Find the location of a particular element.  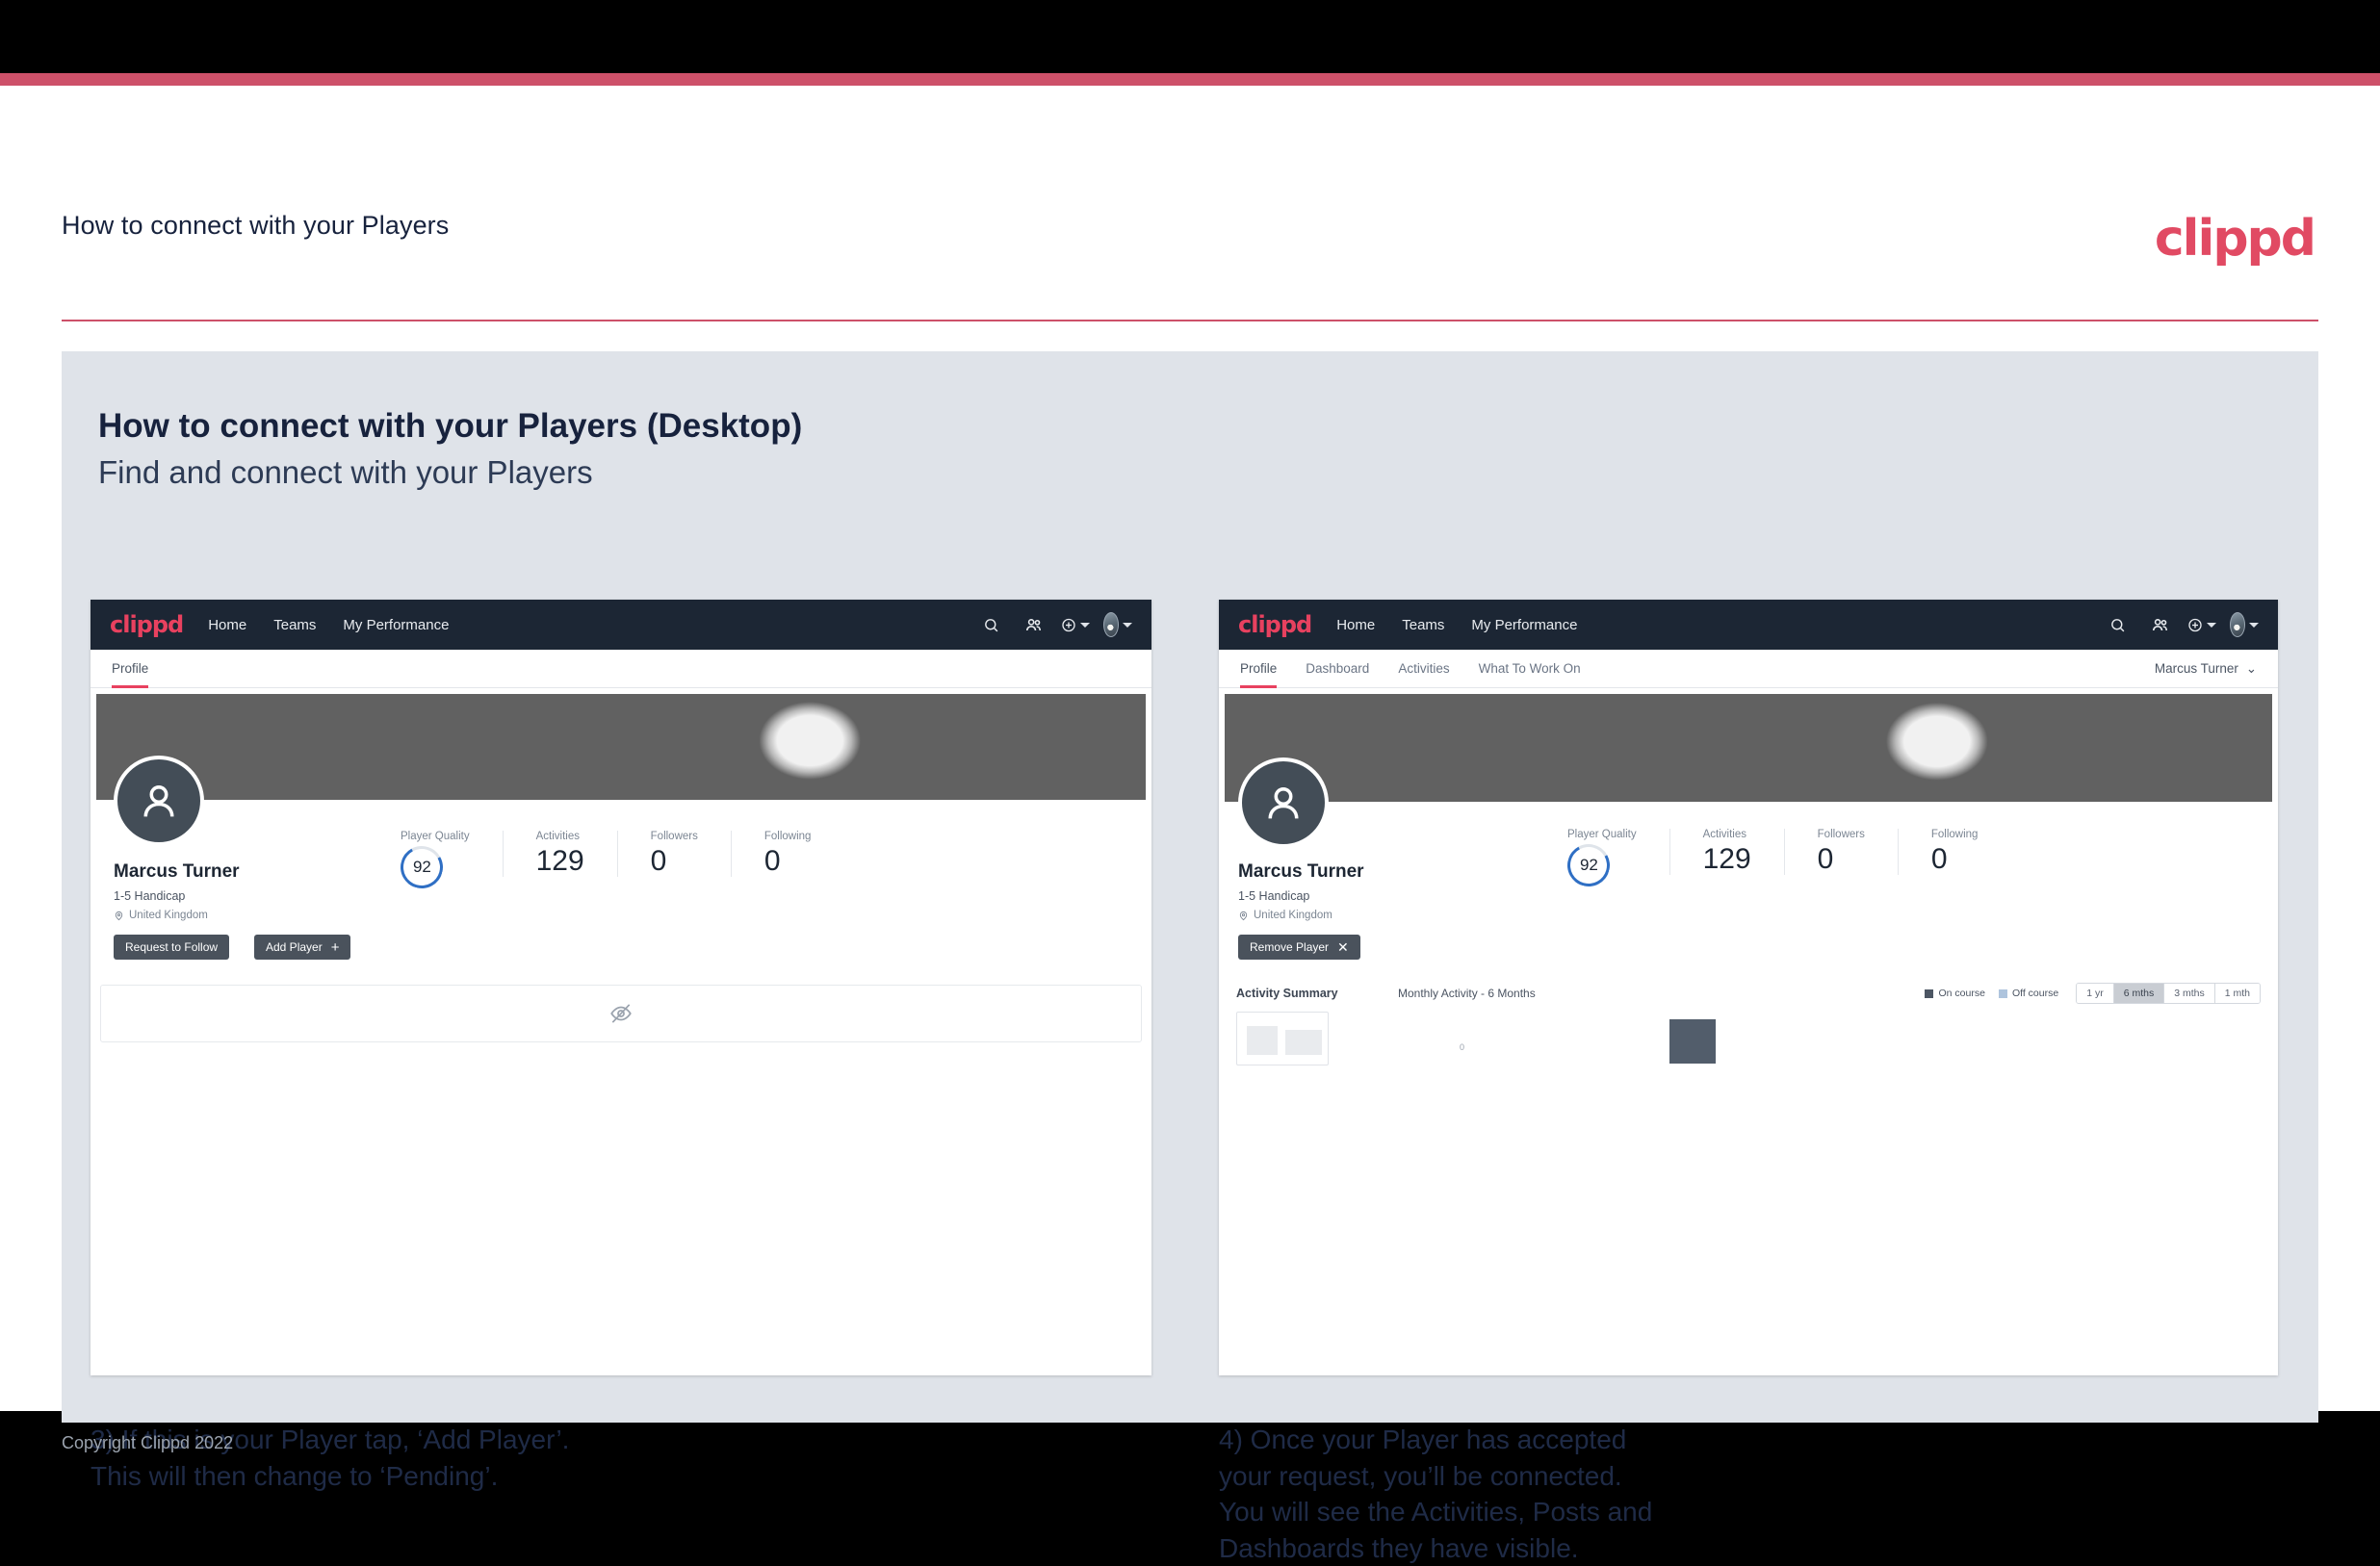

activity-legend: On course Off course is located at coordinates (1992, 993).